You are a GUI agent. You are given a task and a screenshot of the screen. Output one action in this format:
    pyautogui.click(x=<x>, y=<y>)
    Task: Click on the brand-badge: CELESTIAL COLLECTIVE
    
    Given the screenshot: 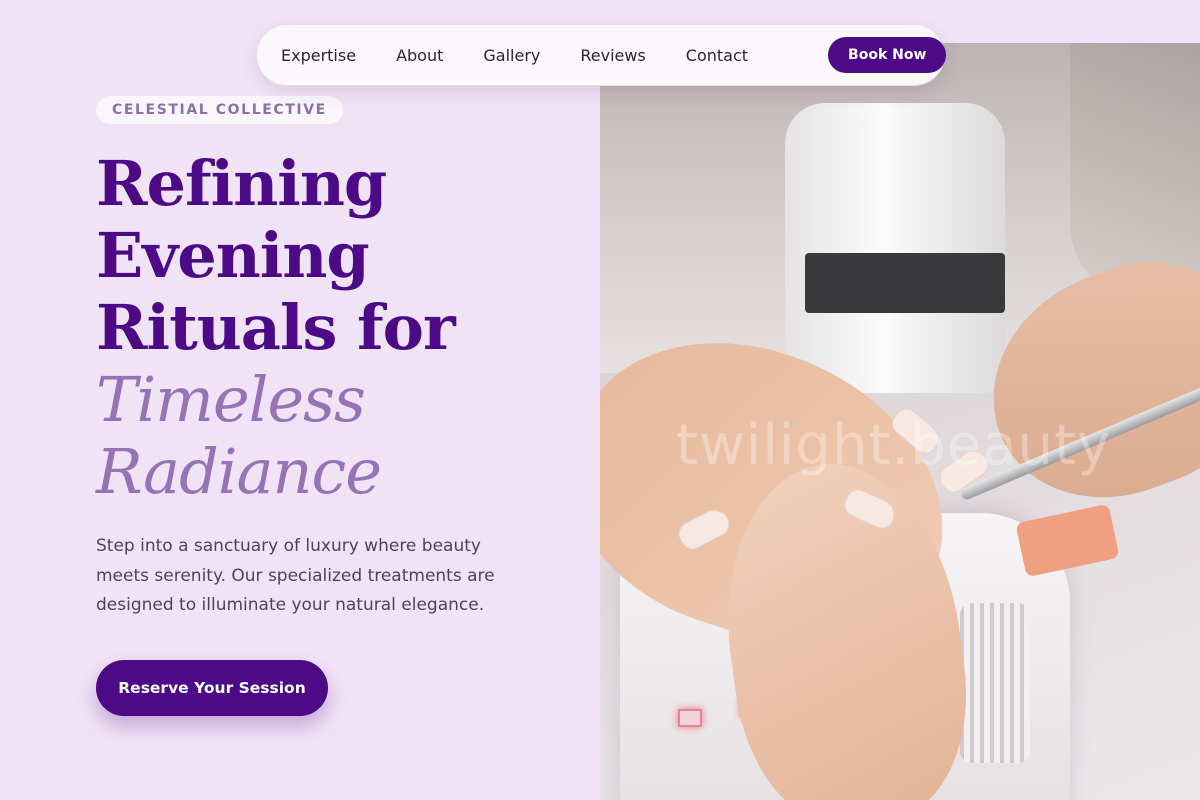 What is the action you would take?
    pyautogui.click(x=219, y=110)
    